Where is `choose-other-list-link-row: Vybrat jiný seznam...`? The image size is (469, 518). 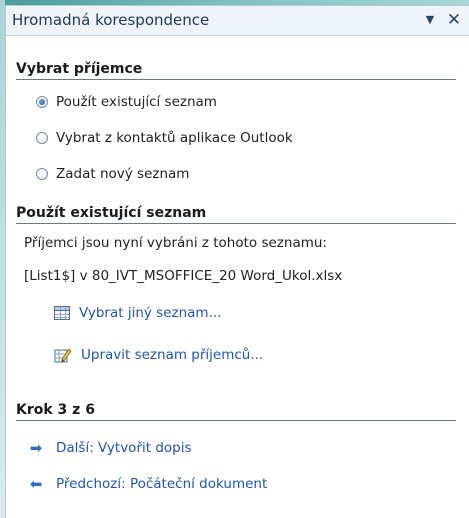
choose-other-list-link-row: Vybrat jiný seznam... is located at coordinates (137, 313).